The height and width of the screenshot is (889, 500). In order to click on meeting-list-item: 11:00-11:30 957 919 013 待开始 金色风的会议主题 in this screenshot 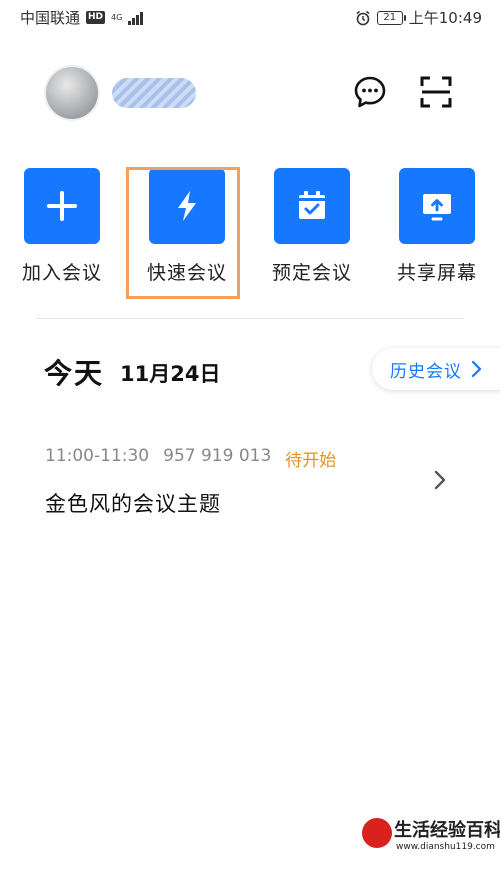, I will do `click(250, 480)`.